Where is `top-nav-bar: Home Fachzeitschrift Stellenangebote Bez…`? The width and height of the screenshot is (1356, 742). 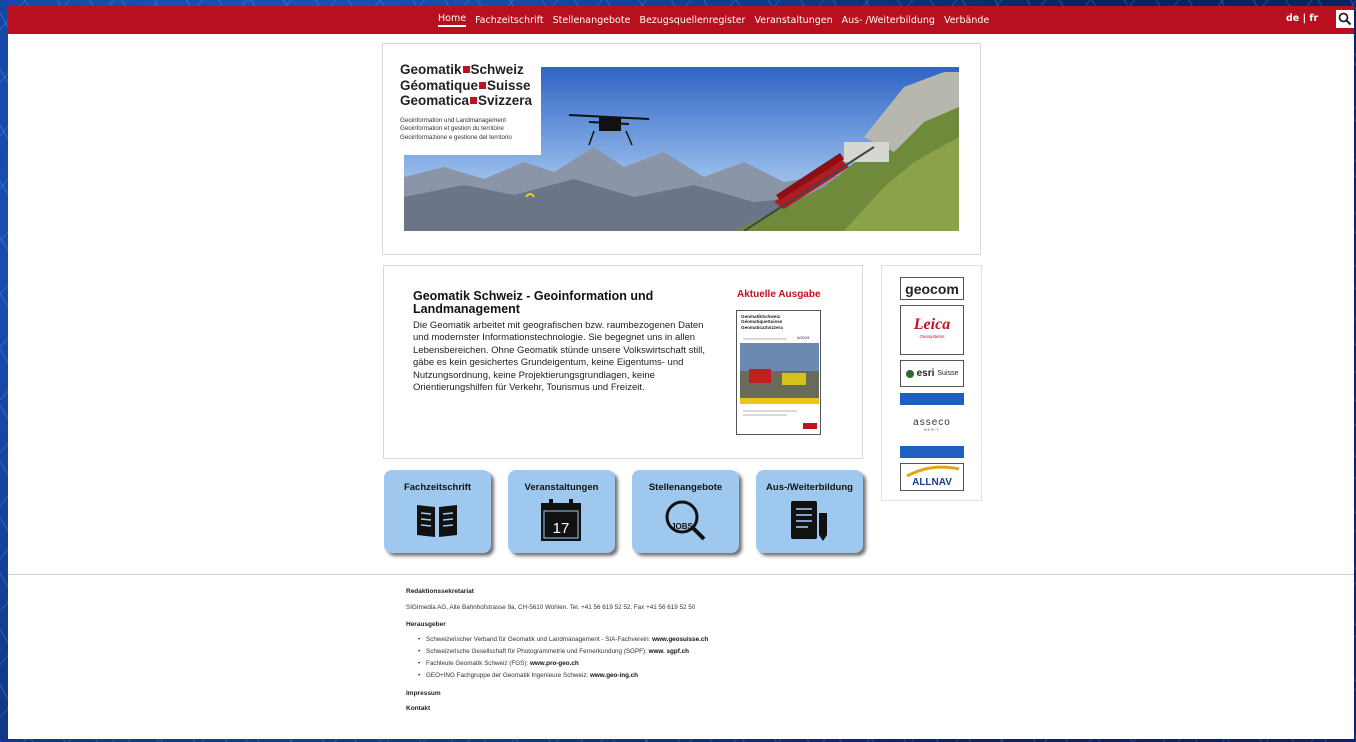
top-nav-bar: Home Fachzeitschrift Stellenangebote Bez… is located at coordinates (681, 20).